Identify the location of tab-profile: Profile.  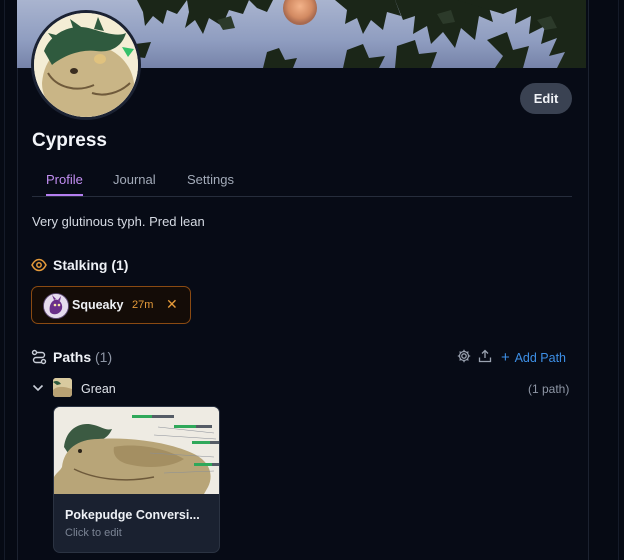
(64, 184).